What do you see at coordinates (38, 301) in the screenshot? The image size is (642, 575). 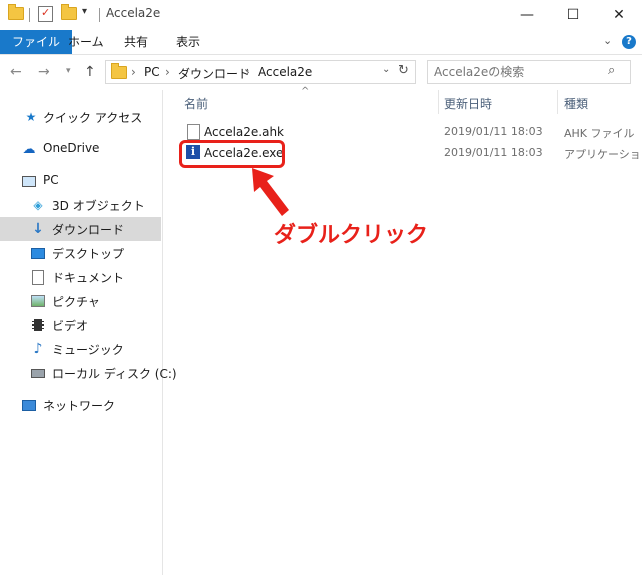 I see `picture-icon` at bounding box center [38, 301].